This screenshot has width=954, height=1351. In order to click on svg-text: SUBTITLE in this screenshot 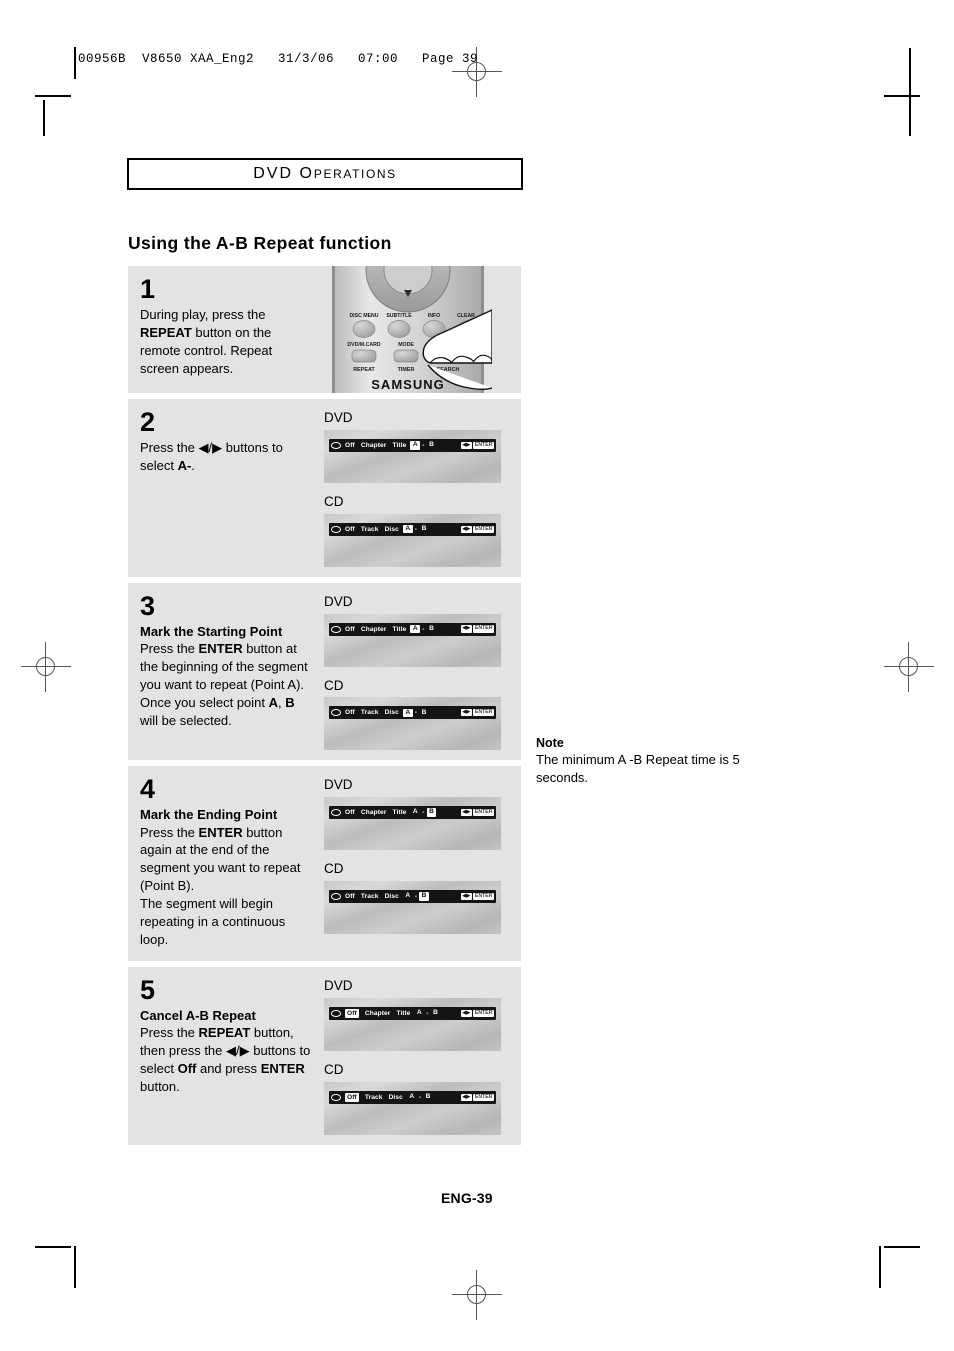, I will do `click(399, 316)`.